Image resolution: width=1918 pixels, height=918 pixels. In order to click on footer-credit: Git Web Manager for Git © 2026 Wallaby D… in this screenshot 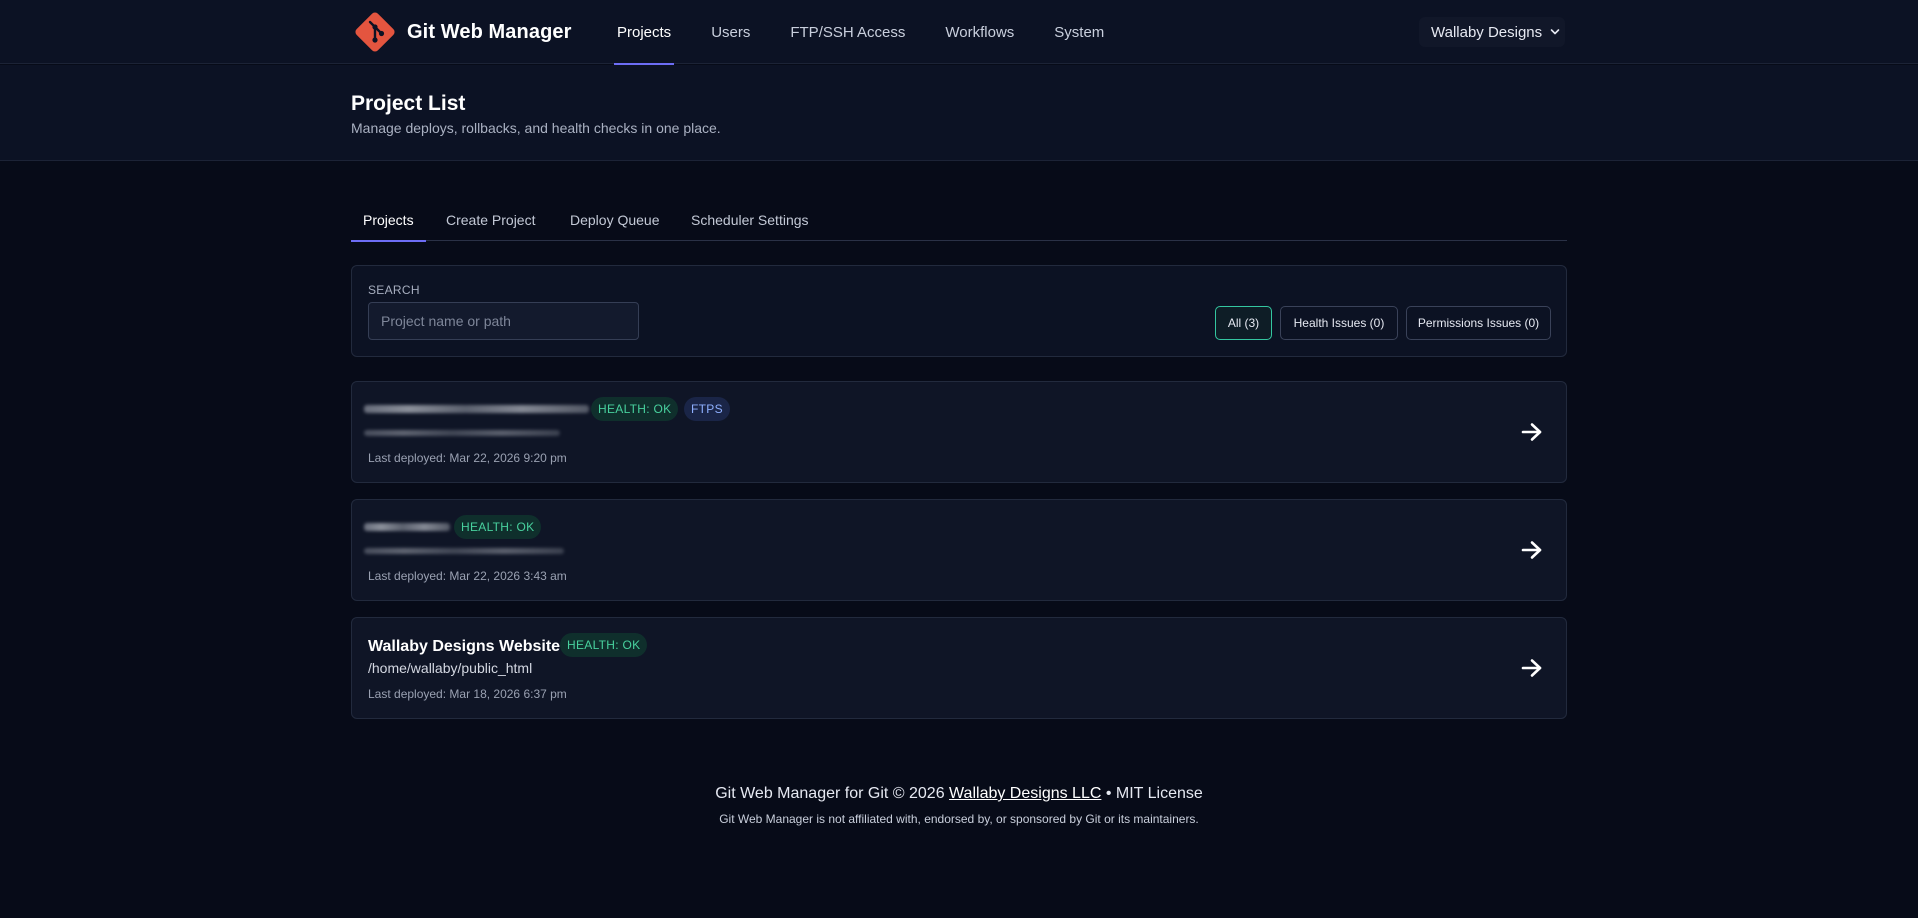, I will do `click(959, 794)`.